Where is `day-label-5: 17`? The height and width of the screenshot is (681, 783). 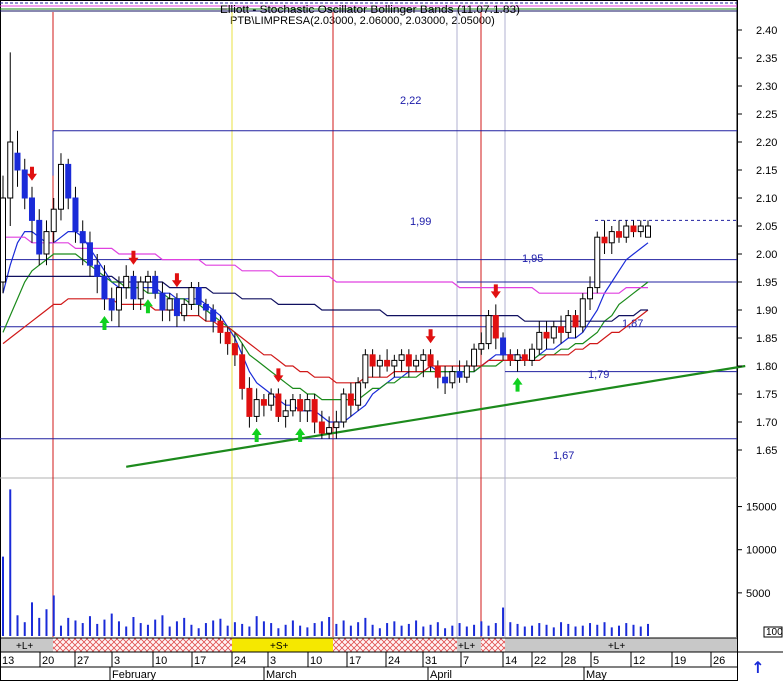 day-label-5: 17 is located at coordinates (200, 661).